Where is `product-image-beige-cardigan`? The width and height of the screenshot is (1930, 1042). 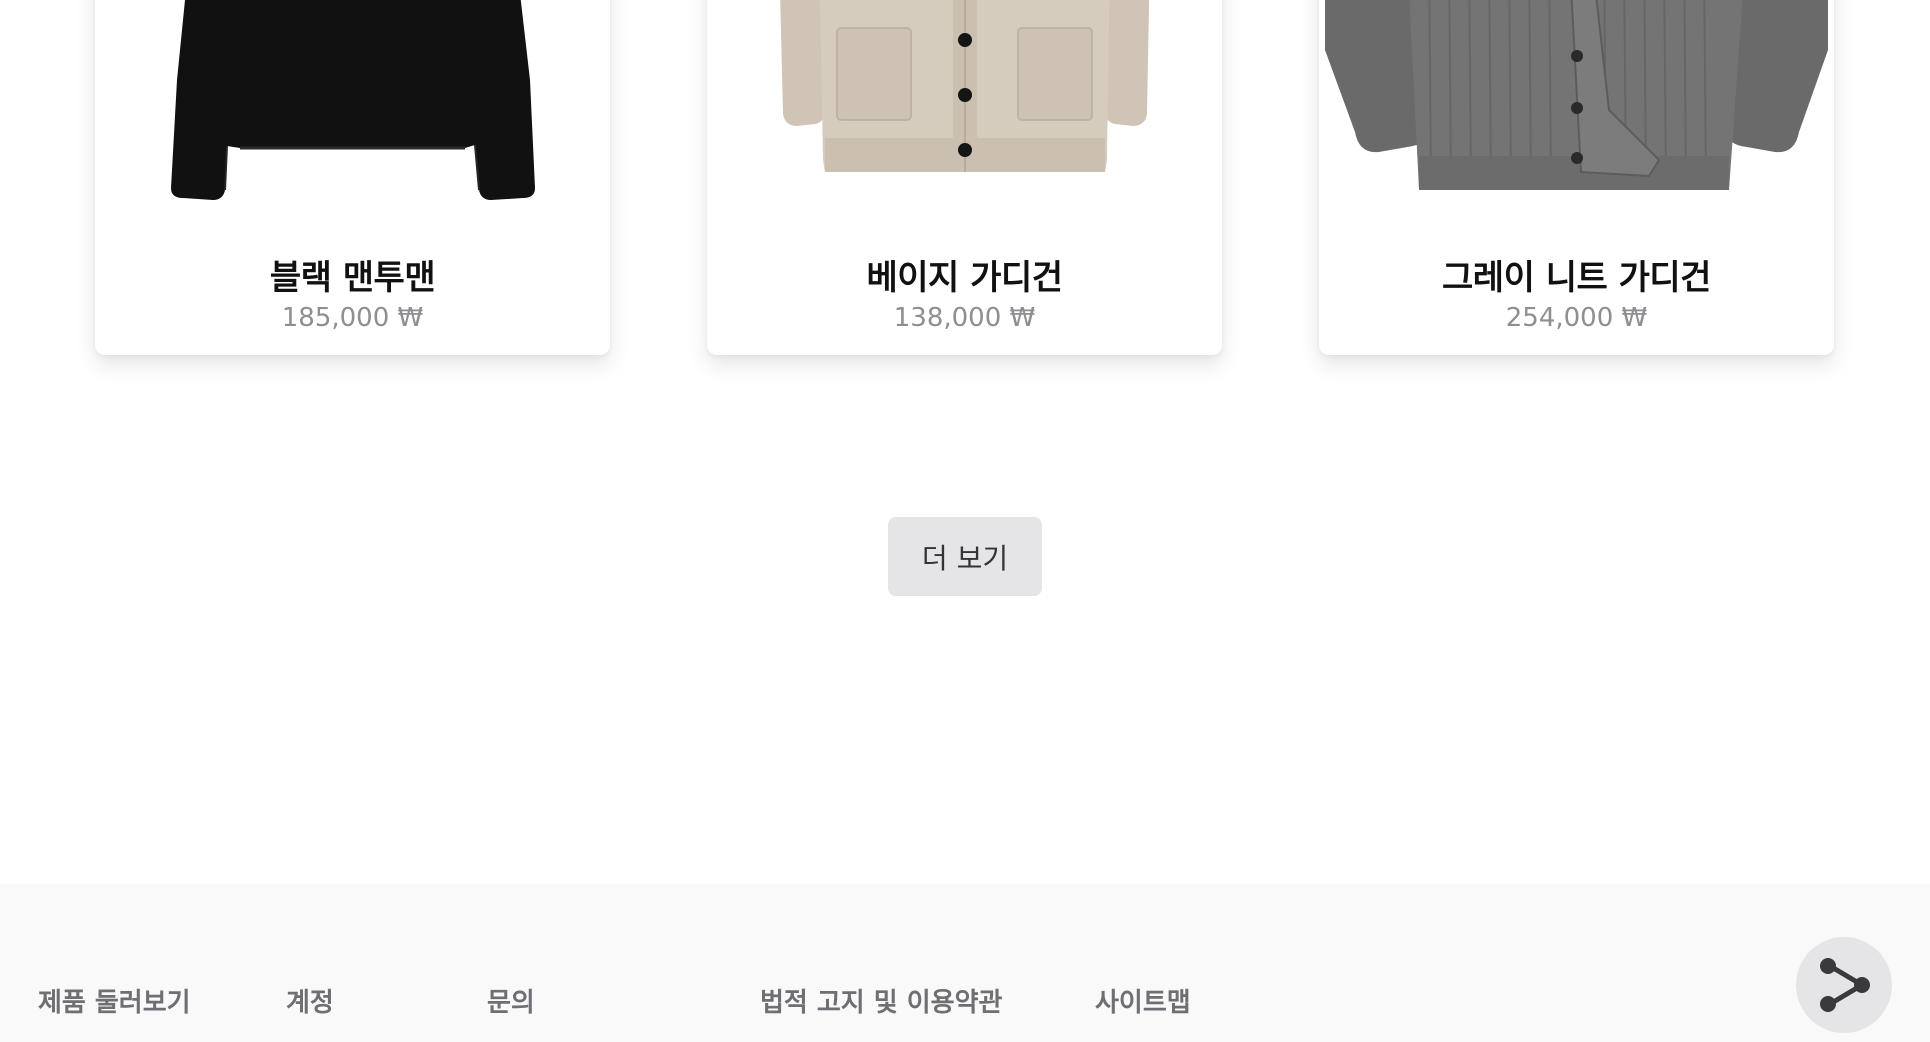
product-image-beige-cardigan is located at coordinates (964, 120).